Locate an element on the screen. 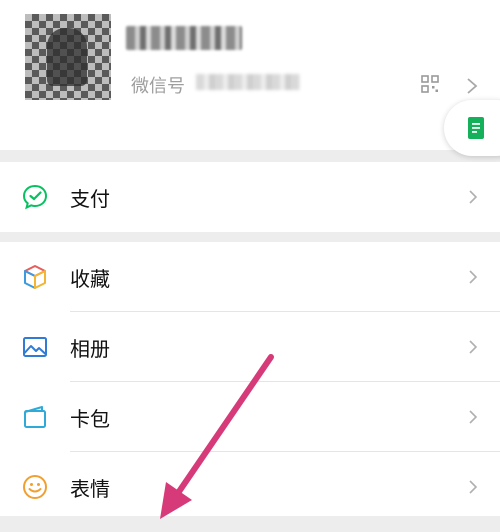 The image size is (500, 532). image-icon is located at coordinates (35, 347).